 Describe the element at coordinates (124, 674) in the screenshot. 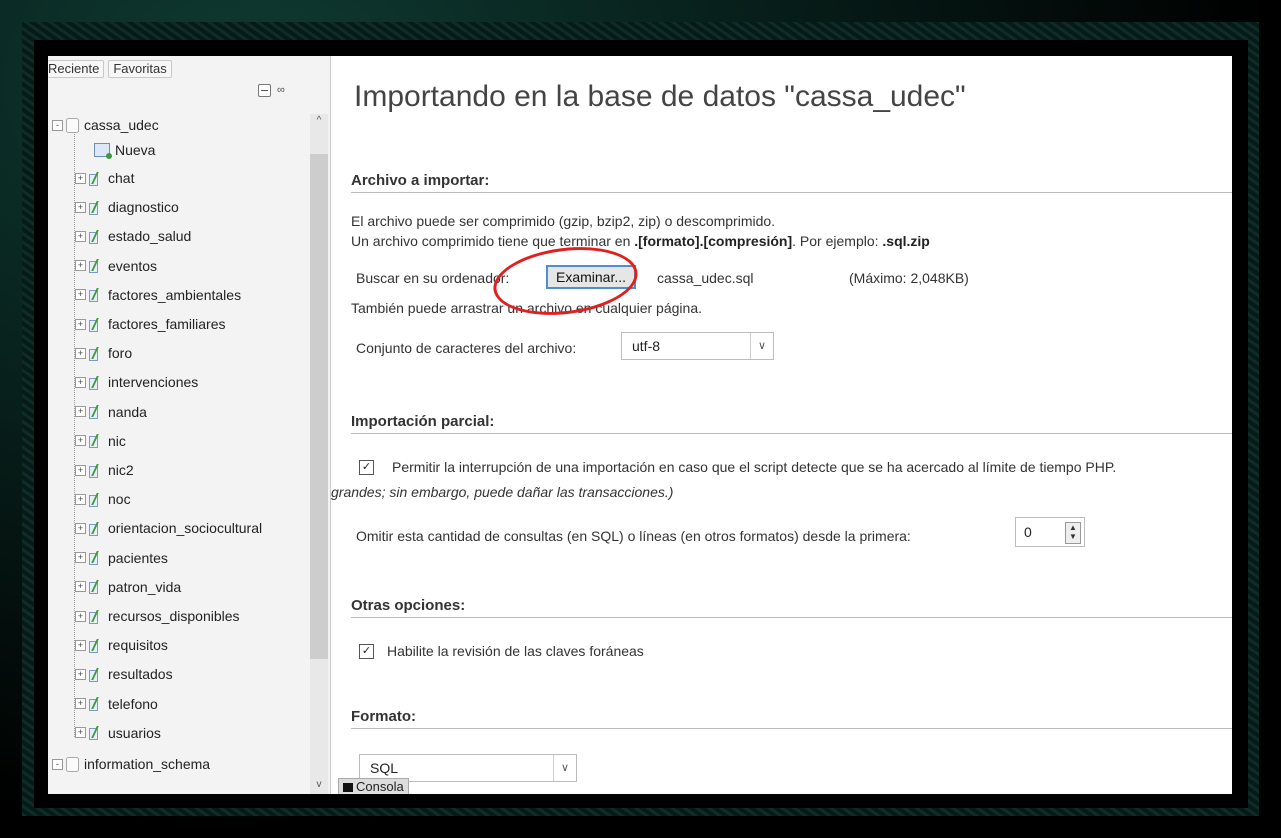

I see `tree-item-table: + resultados` at that location.